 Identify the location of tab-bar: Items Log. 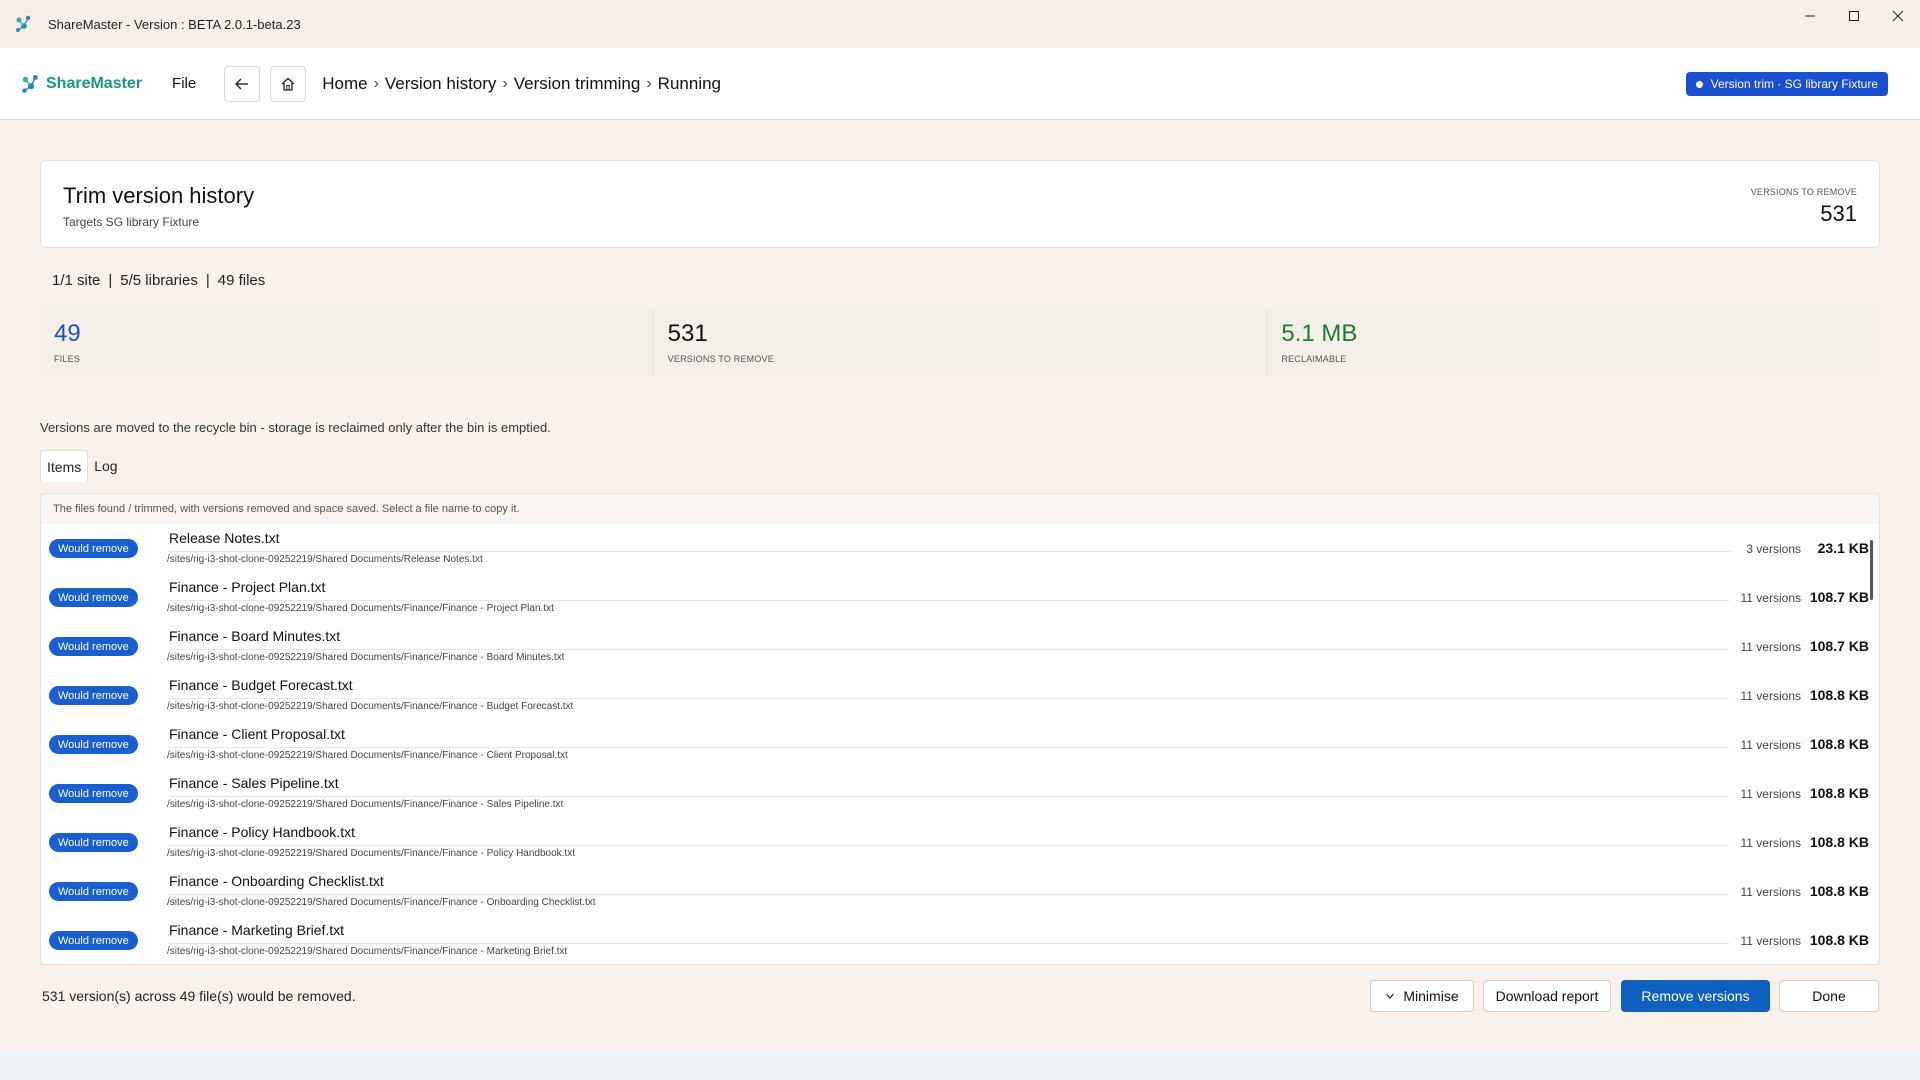
(82, 466).